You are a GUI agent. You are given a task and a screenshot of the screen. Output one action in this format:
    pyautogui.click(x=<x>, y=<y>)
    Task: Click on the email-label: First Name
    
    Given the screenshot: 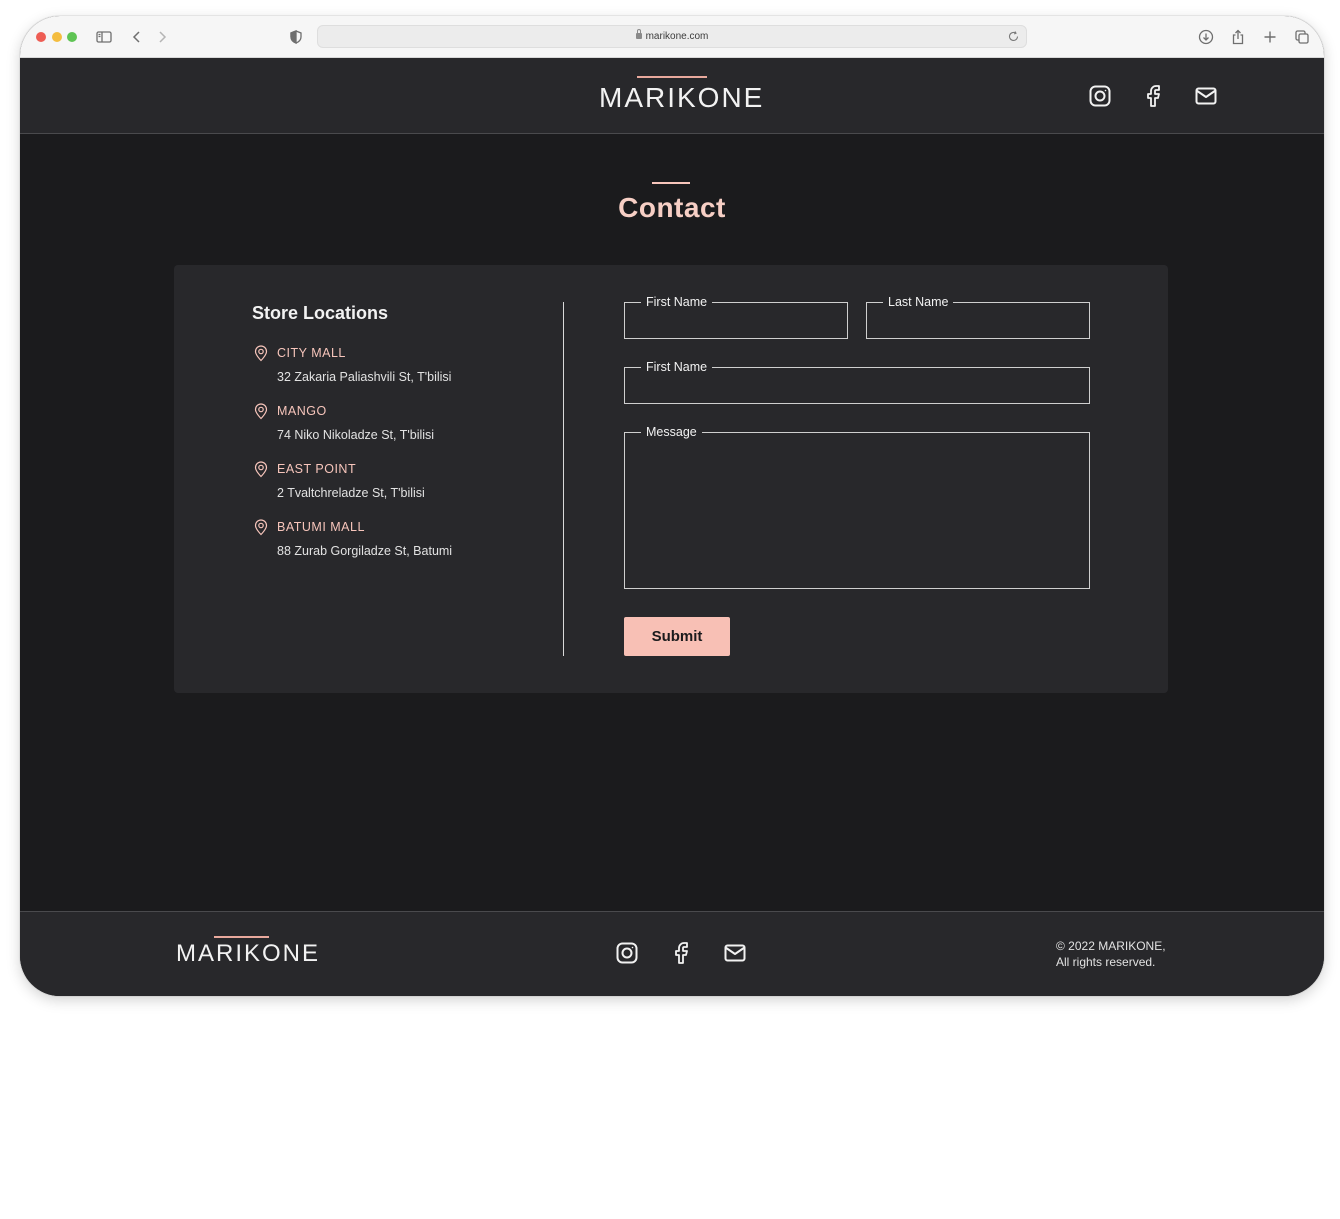 What is the action you would take?
    pyautogui.click(x=677, y=367)
    